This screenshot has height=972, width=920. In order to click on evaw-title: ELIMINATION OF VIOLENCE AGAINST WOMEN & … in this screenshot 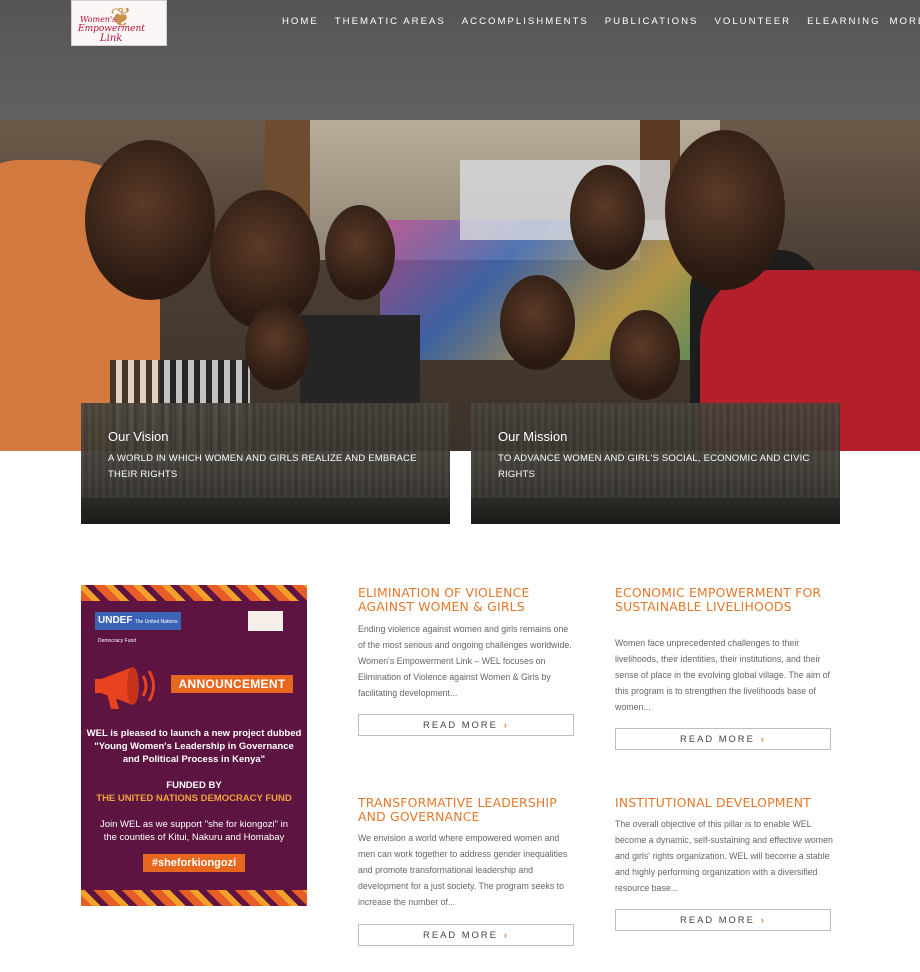, I will do `click(473, 600)`.